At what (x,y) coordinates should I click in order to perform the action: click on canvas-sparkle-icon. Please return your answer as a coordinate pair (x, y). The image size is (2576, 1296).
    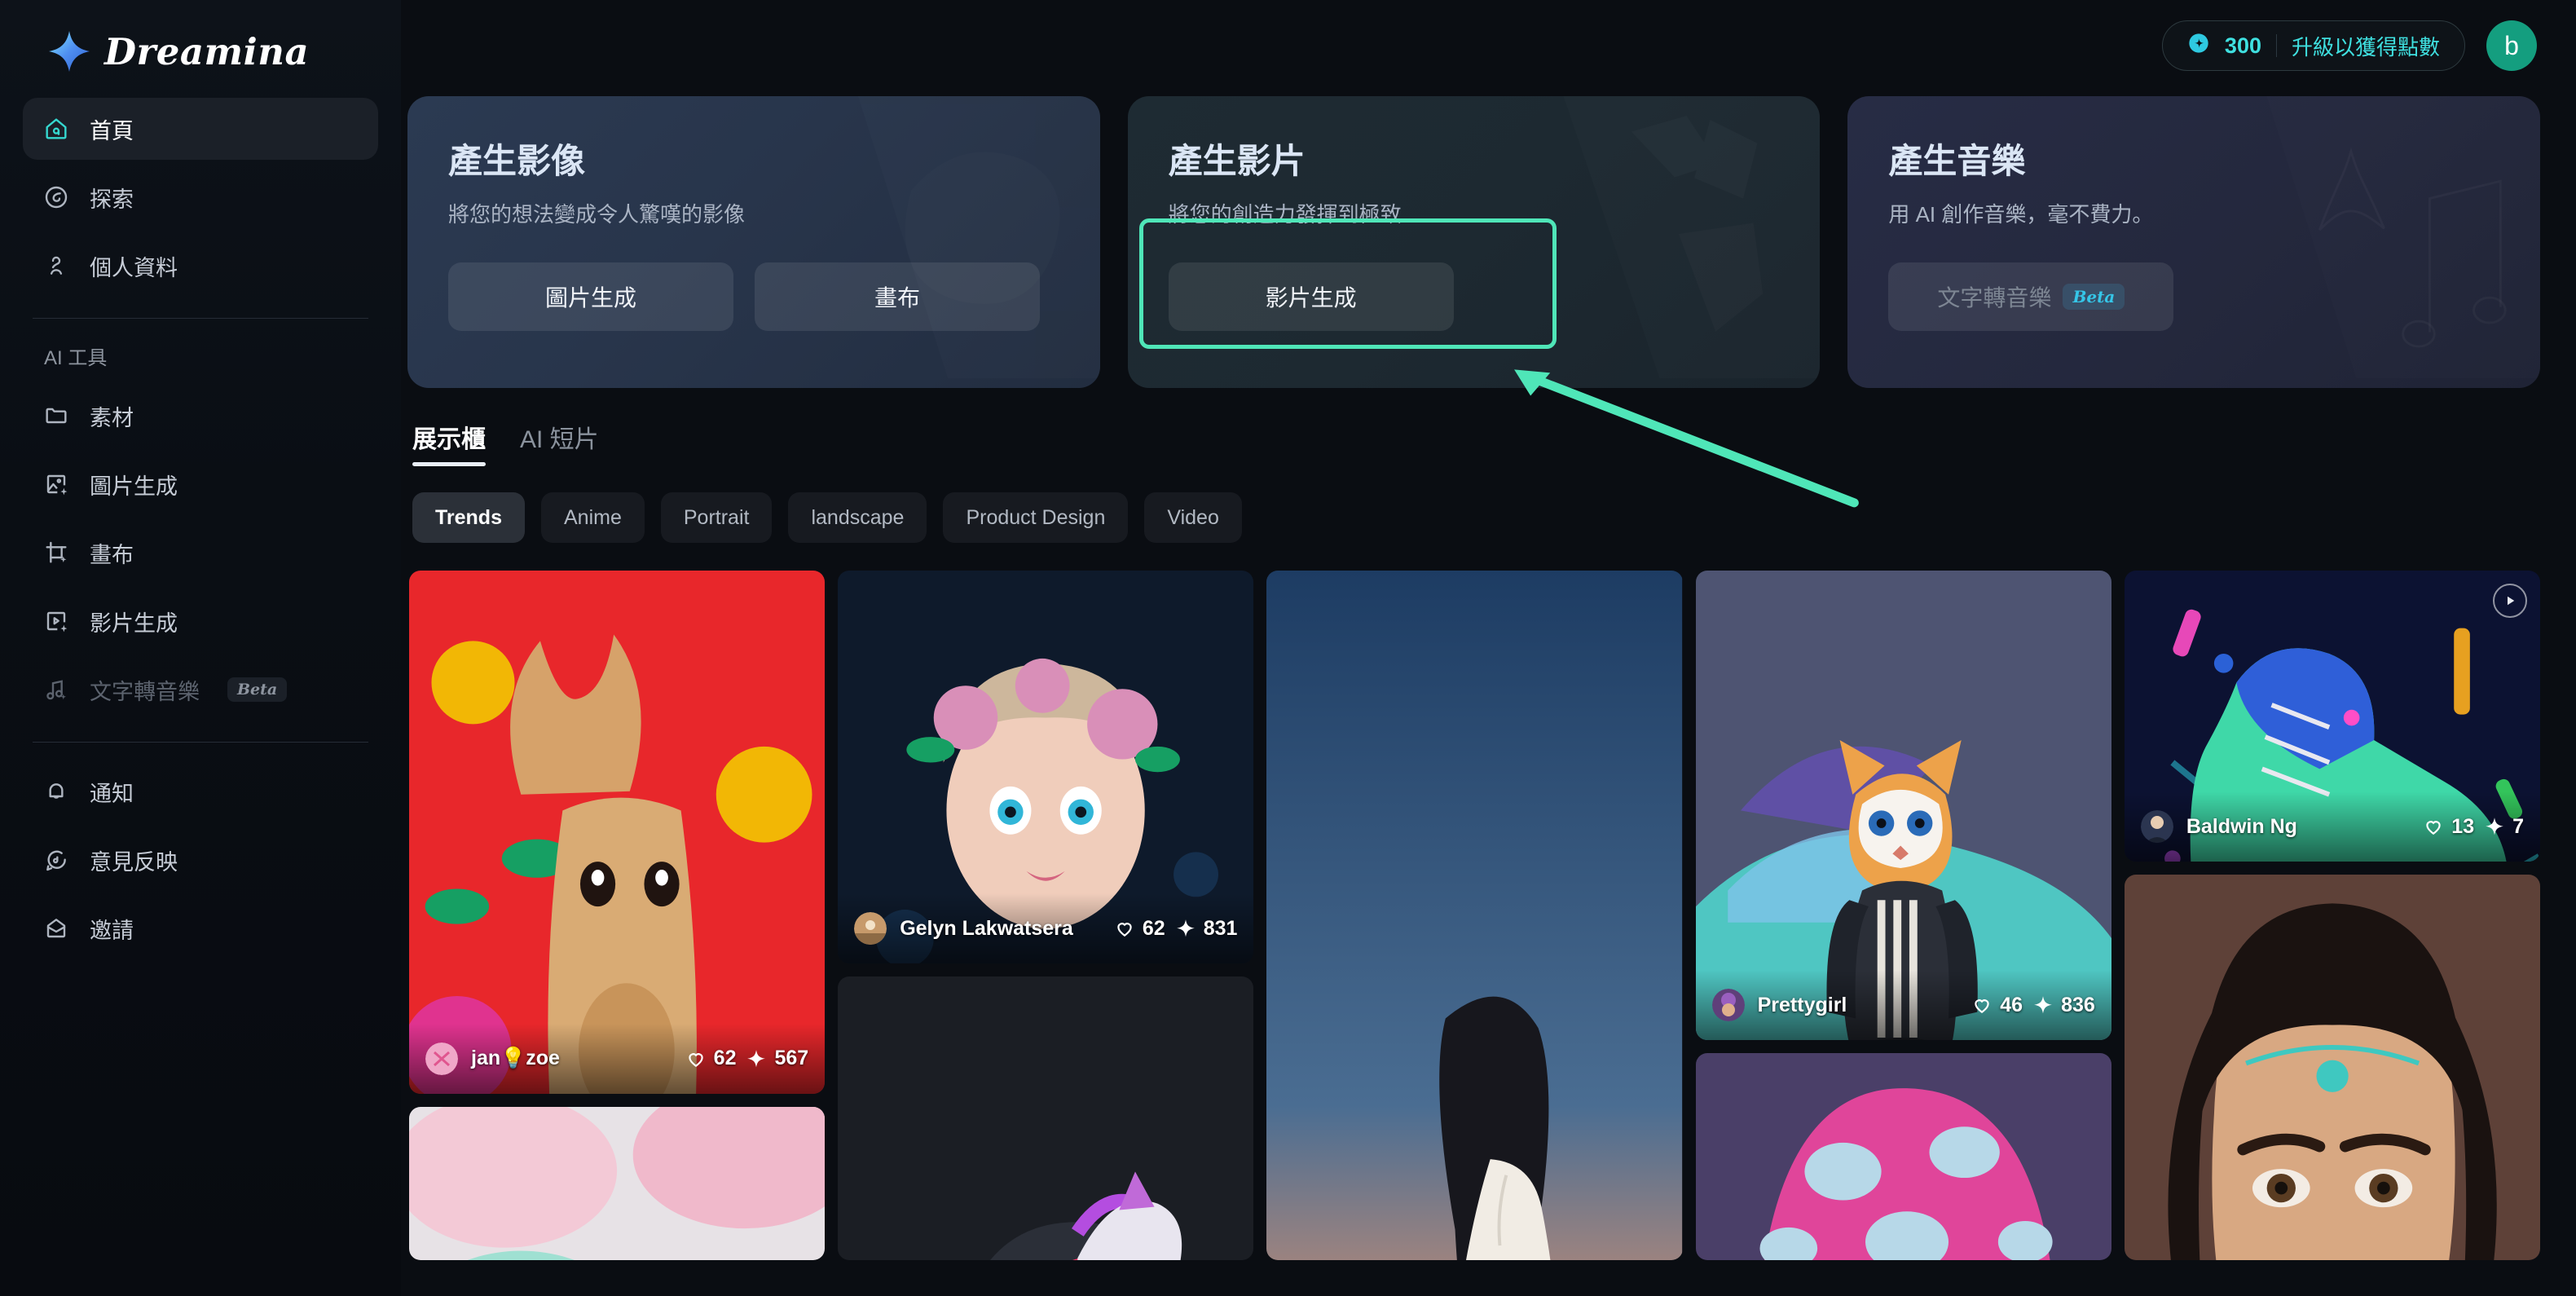
    Looking at the image, I should click on (56, 552).